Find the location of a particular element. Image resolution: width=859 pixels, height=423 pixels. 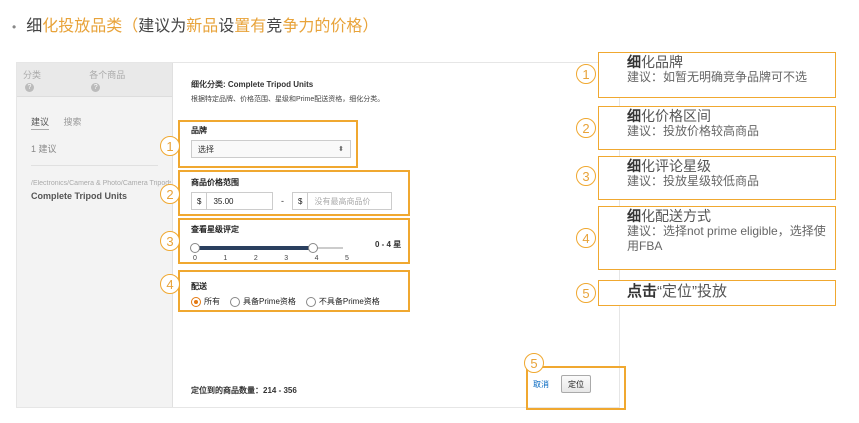

title-part: 建议为 is located at coordinates (162, 26).